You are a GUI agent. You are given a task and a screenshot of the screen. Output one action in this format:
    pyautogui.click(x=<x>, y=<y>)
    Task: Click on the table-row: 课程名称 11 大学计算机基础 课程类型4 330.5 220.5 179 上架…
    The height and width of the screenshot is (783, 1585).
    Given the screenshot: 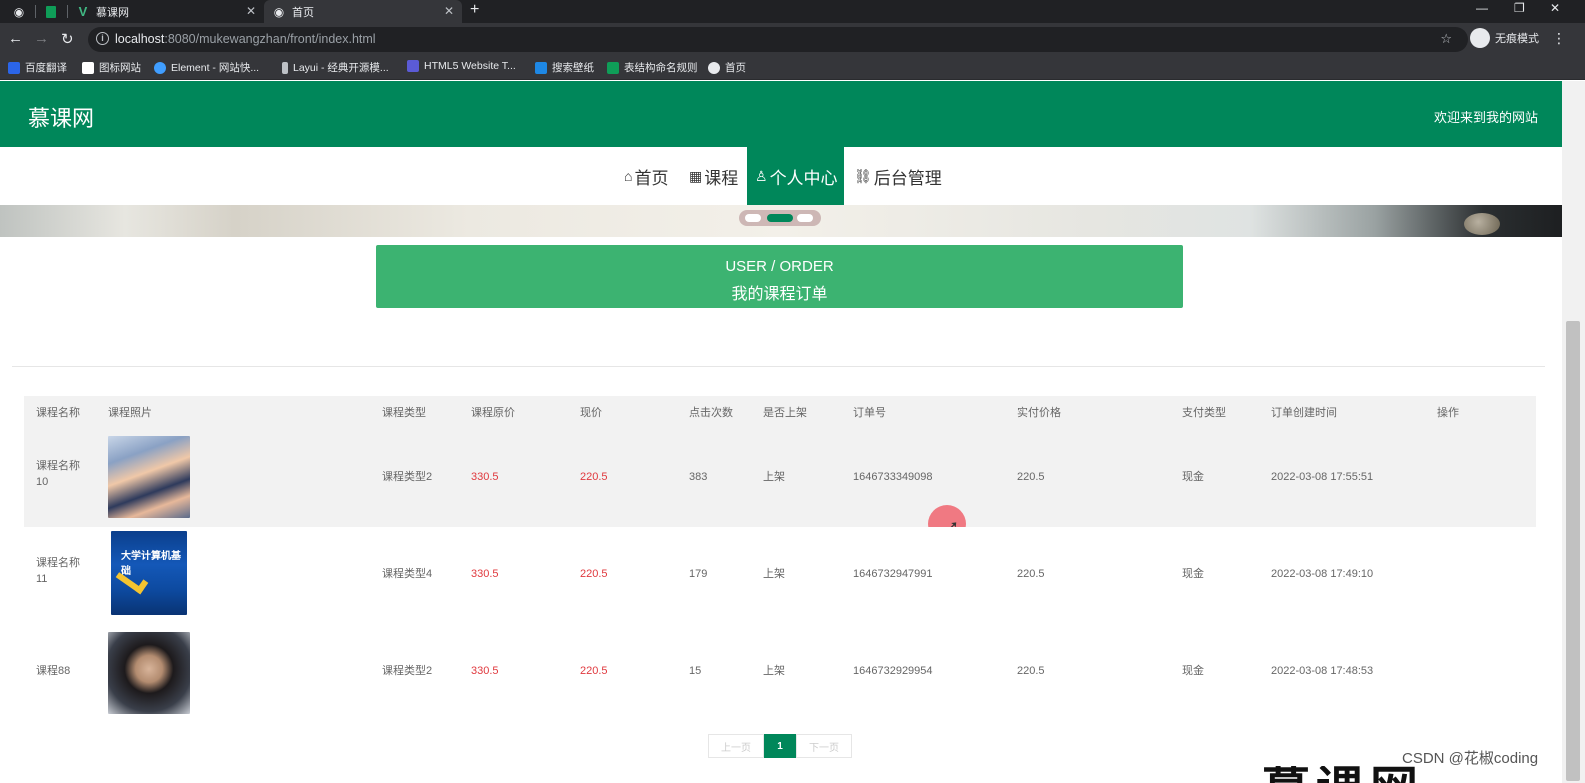 What is the action you would take?
    pyautogui.click(x=780, y=575)
    